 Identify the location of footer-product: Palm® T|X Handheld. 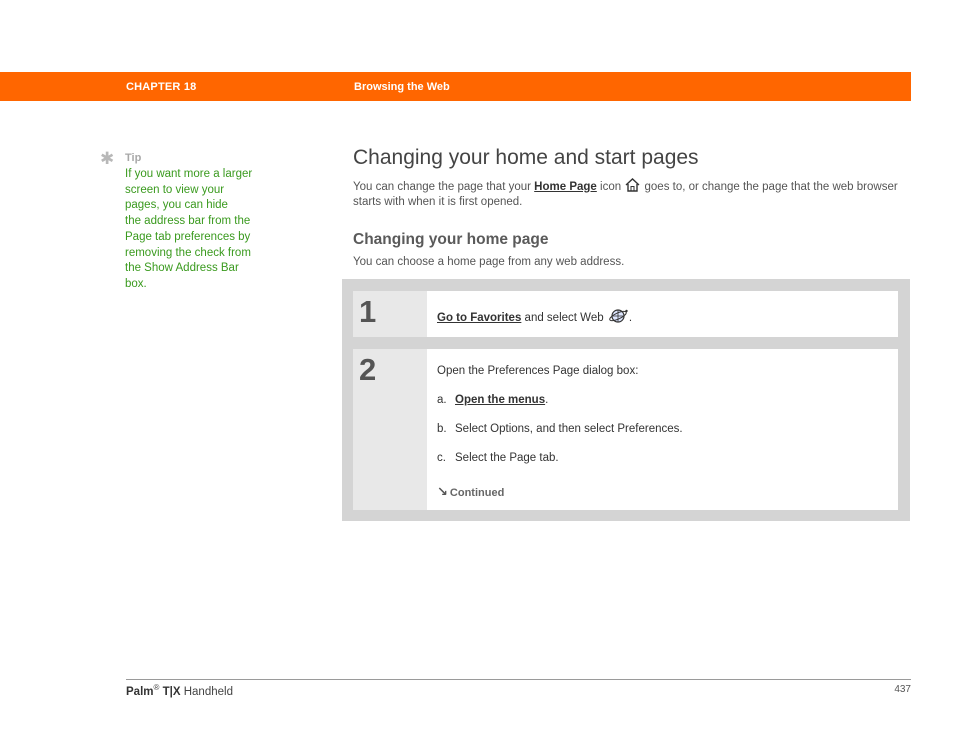
(179, 690).